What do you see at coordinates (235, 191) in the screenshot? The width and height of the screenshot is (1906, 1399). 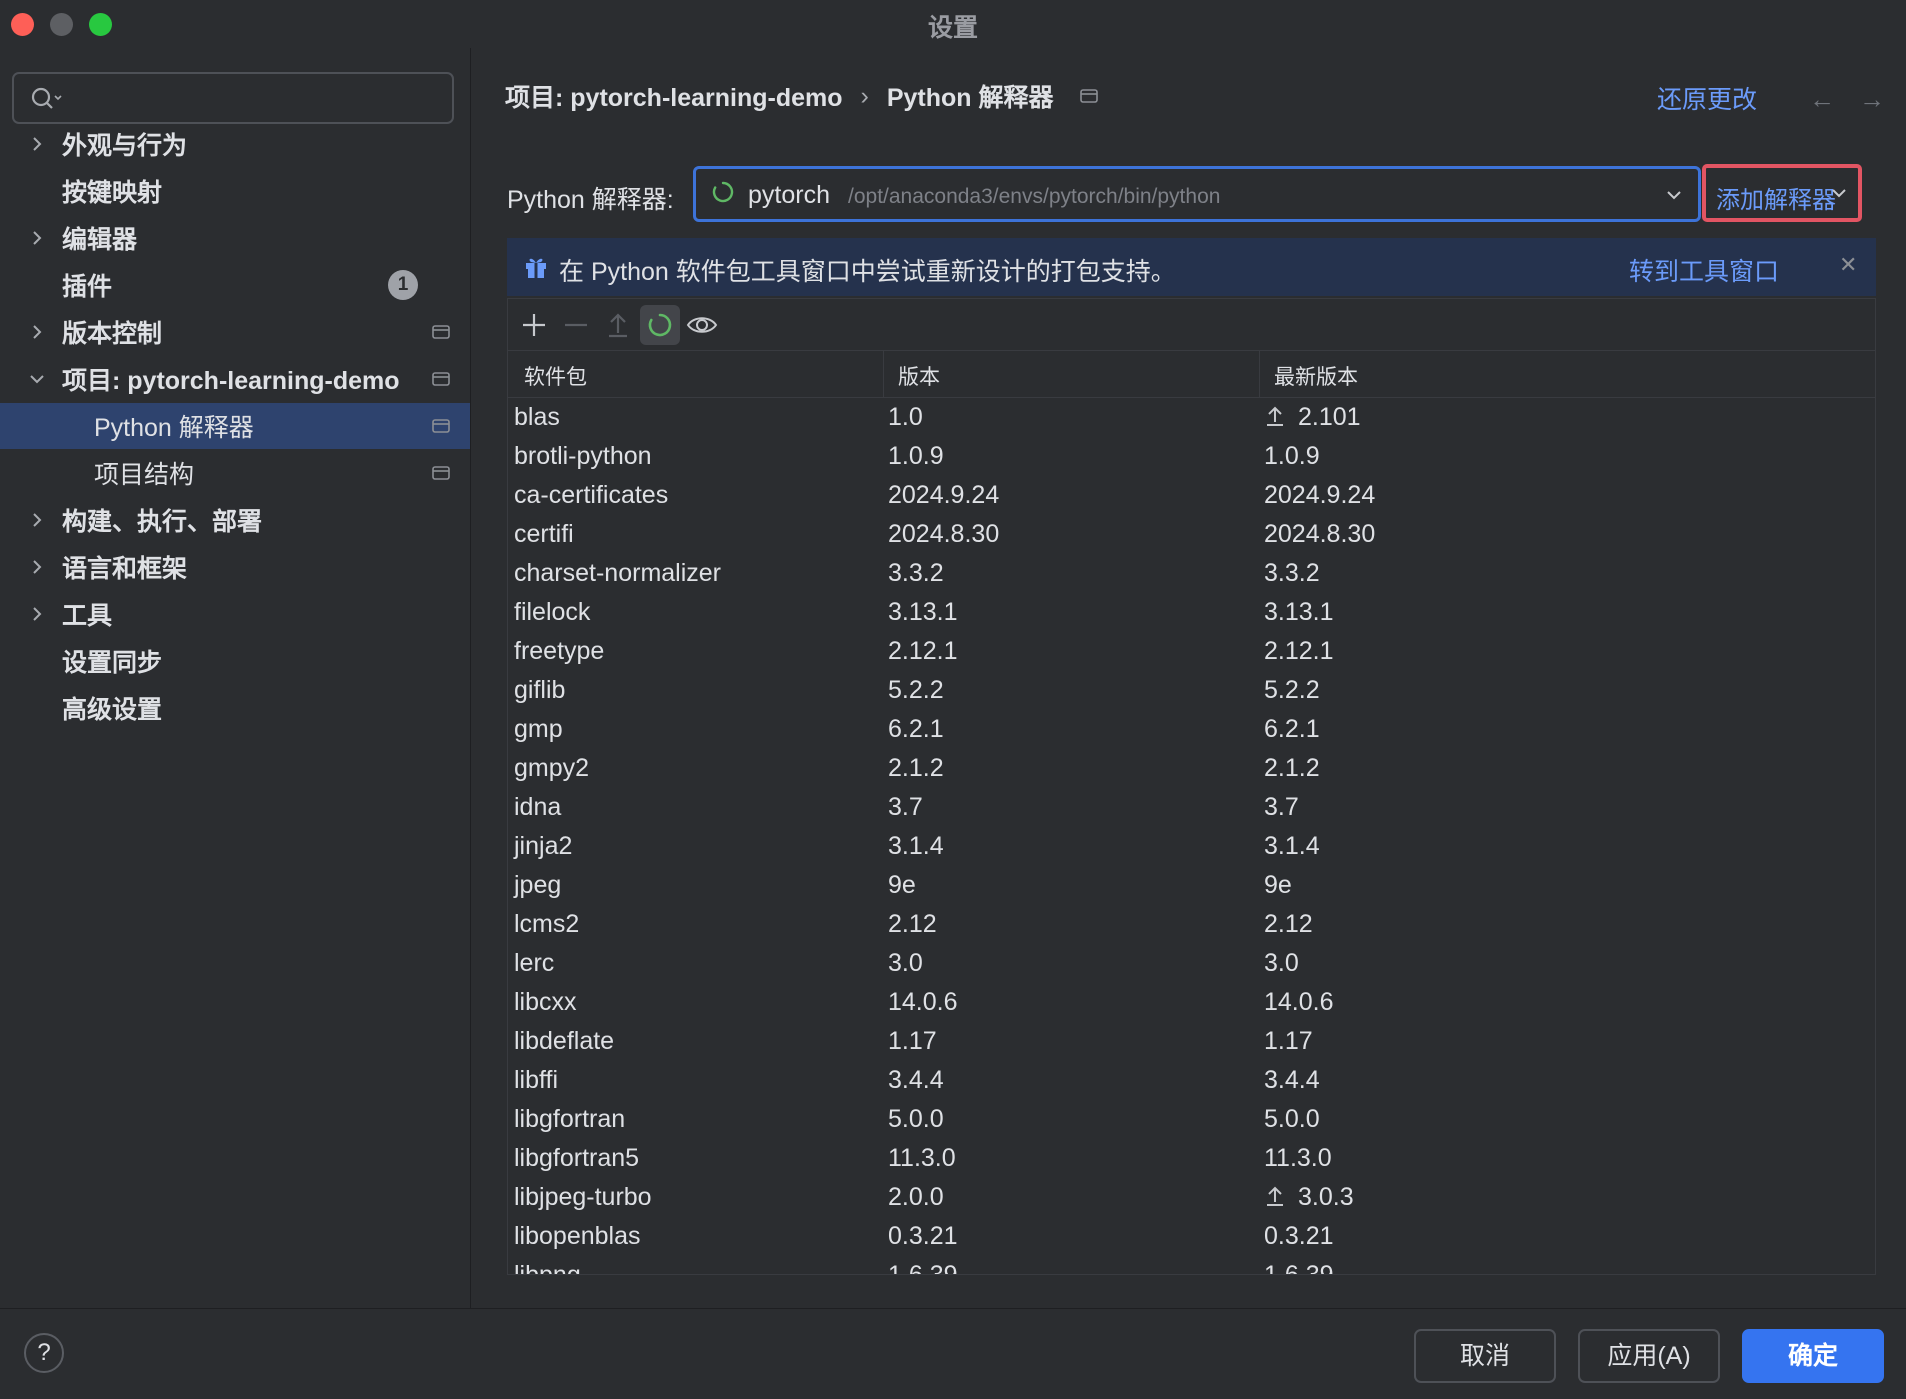 I see `sidebar-item: 按键映射` at bounding box center [235, 191].